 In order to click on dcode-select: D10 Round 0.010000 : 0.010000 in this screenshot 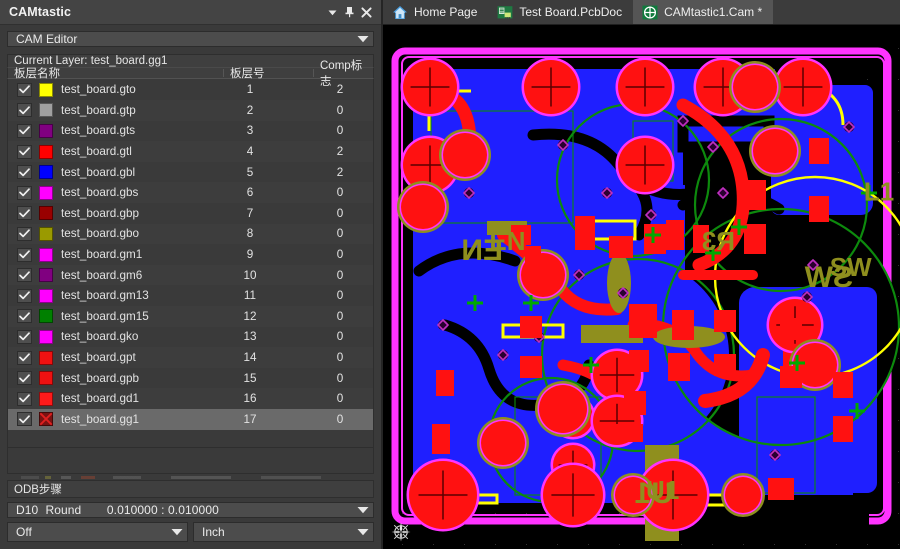, I will do `click(190, 510)`.